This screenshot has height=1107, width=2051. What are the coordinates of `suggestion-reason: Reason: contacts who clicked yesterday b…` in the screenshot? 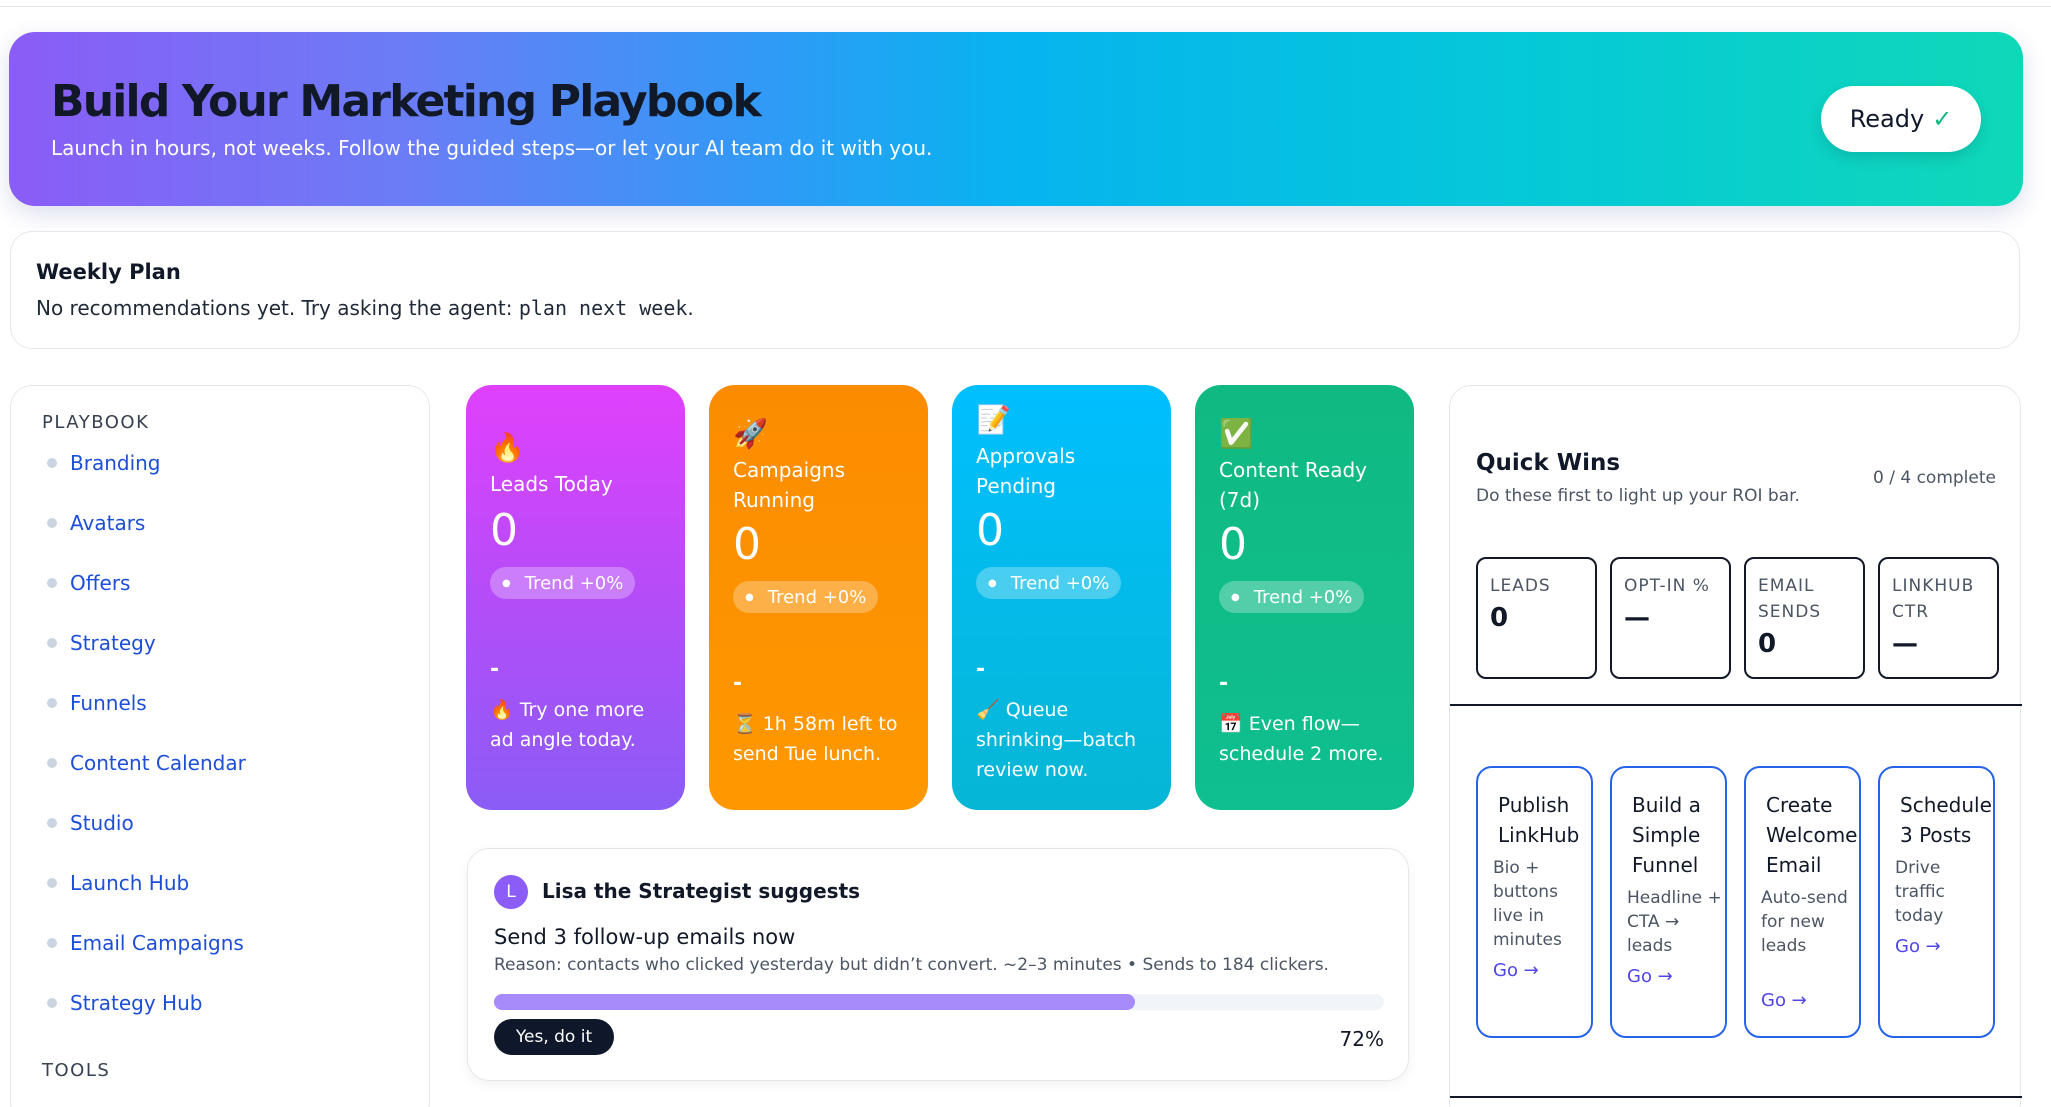 It's located at (911, 965).